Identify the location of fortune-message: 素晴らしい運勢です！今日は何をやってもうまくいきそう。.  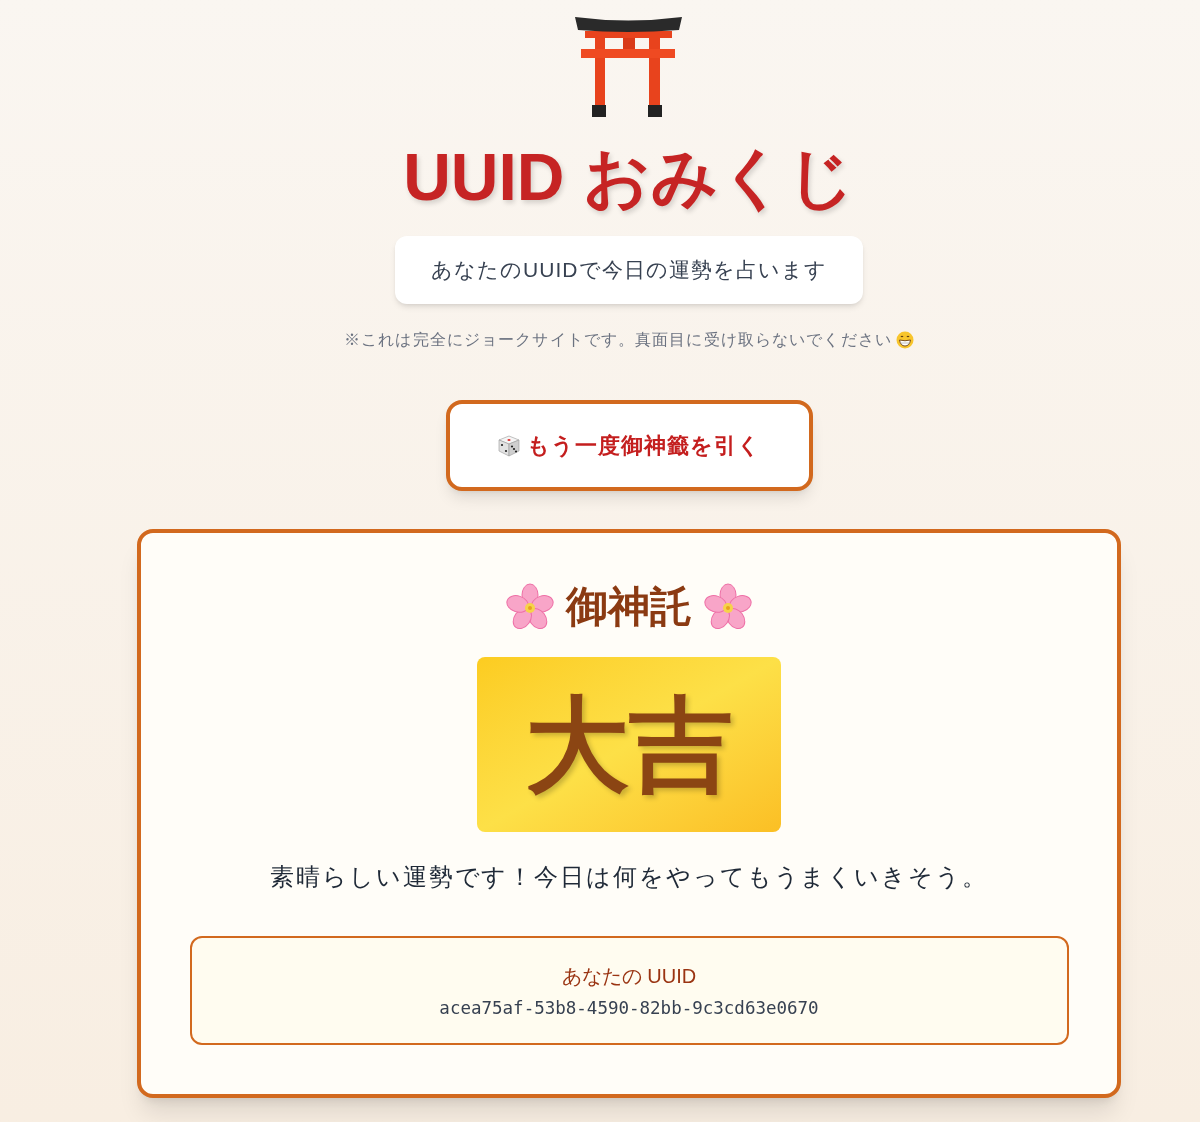
(629, 877).